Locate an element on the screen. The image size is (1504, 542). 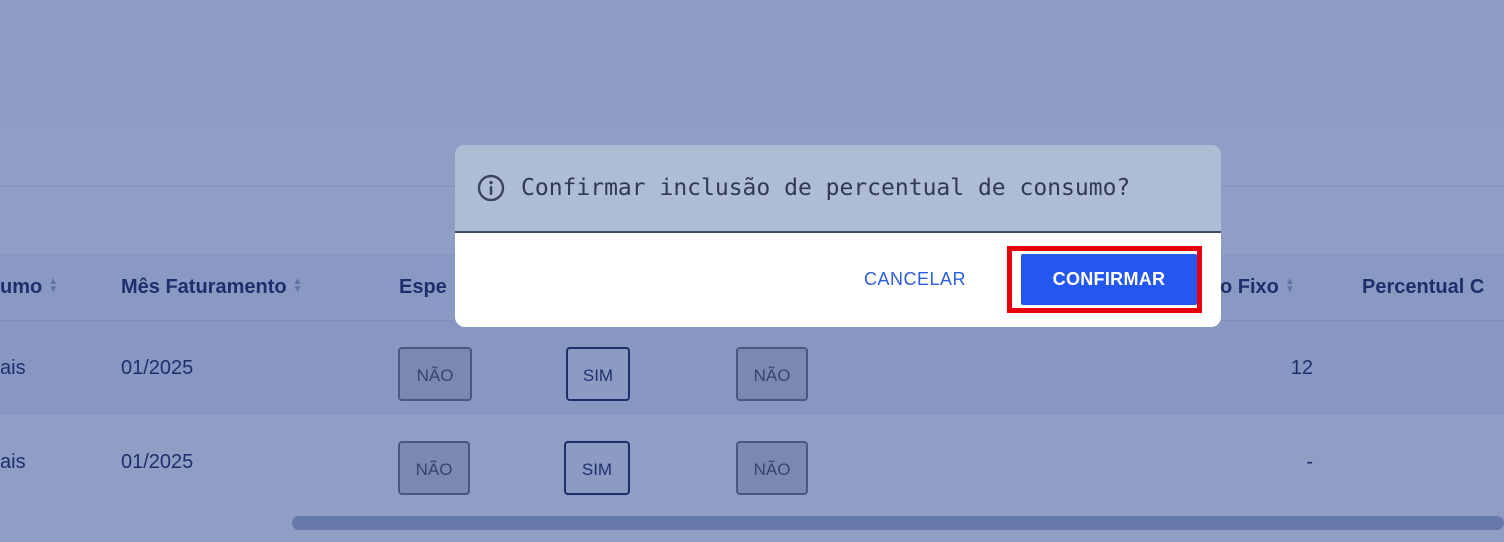
cancel-button: CANCELAR is located at coordinates (915, 279).